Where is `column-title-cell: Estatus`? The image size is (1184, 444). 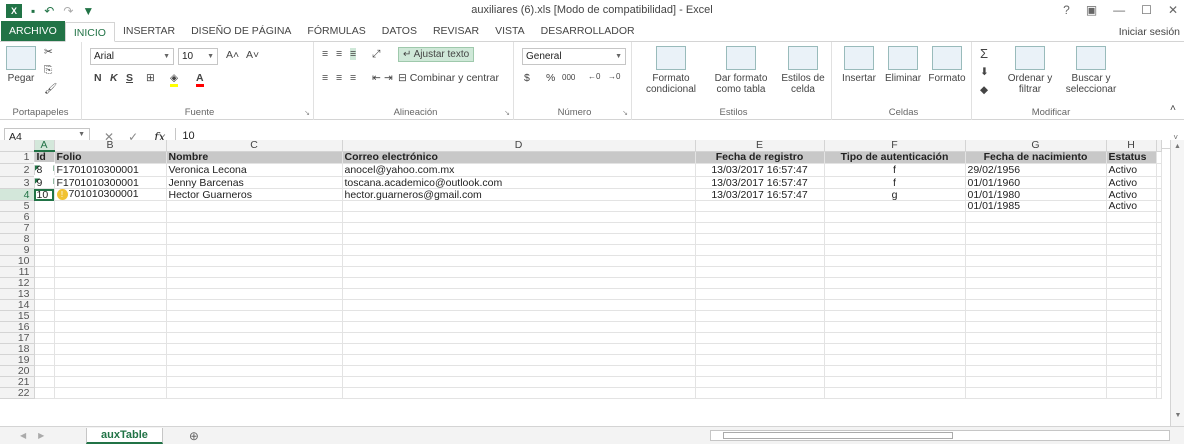 column-title-cell: Estatus is located at coordinates (1131, 157).